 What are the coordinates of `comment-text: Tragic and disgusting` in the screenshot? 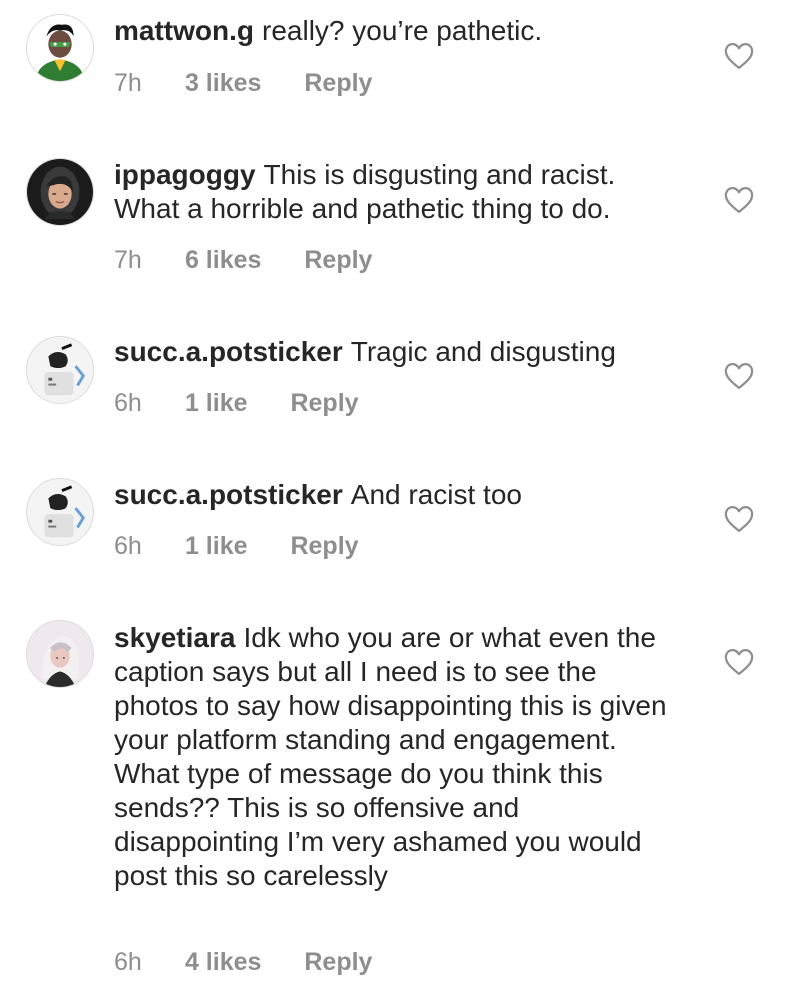 It's located at (483, 351).